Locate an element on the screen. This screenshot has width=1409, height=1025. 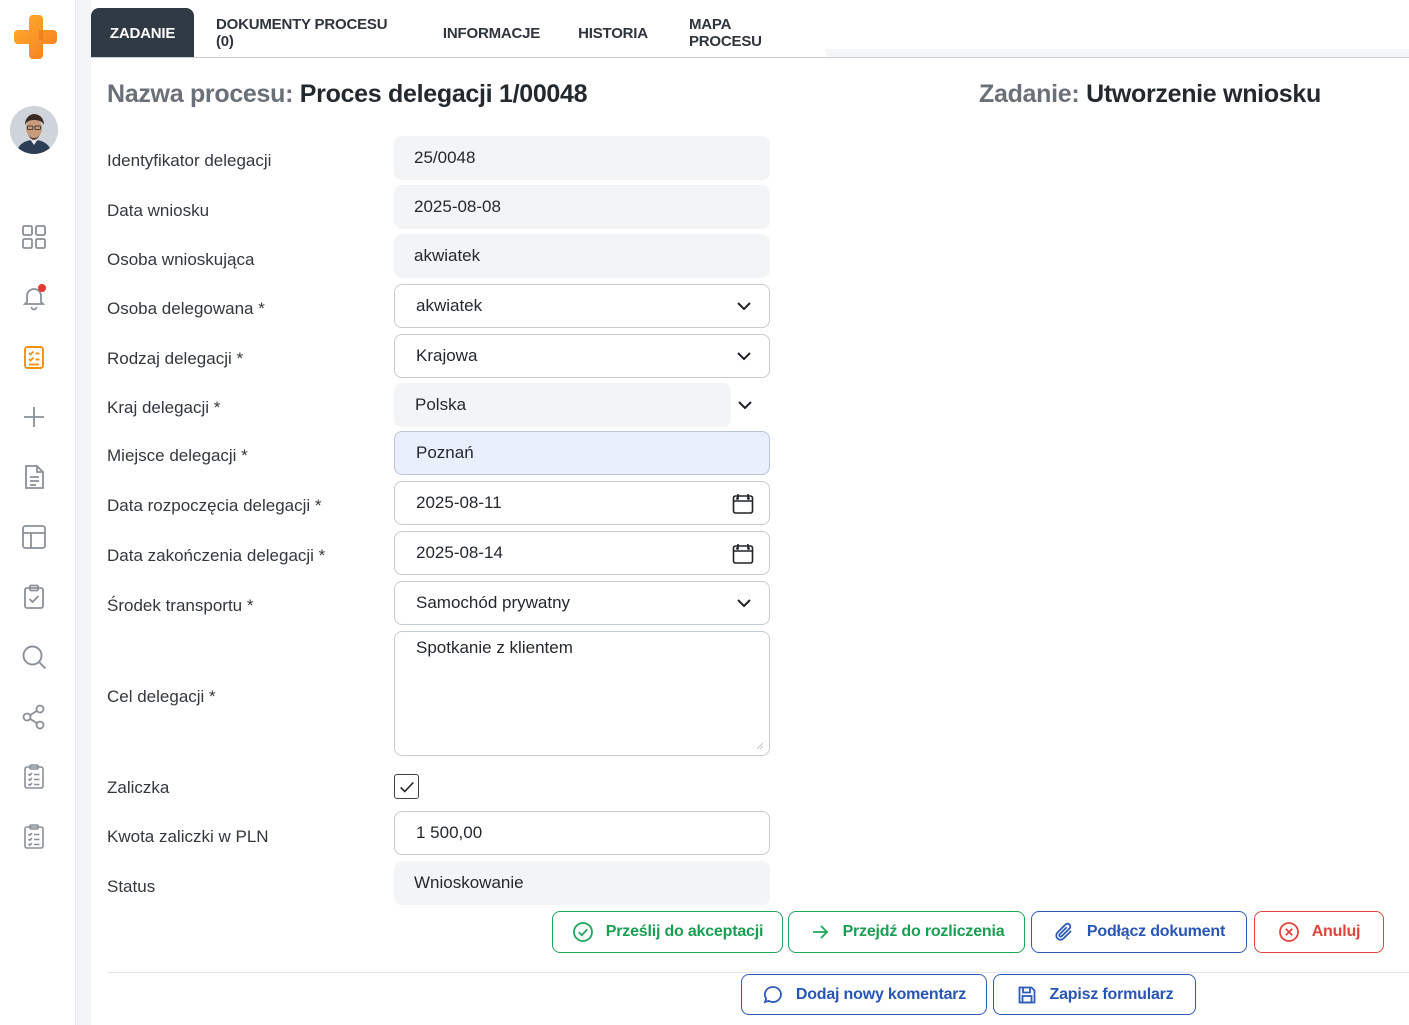
start-date-value: 2025-08-11 is located at coordinates (459, 502).